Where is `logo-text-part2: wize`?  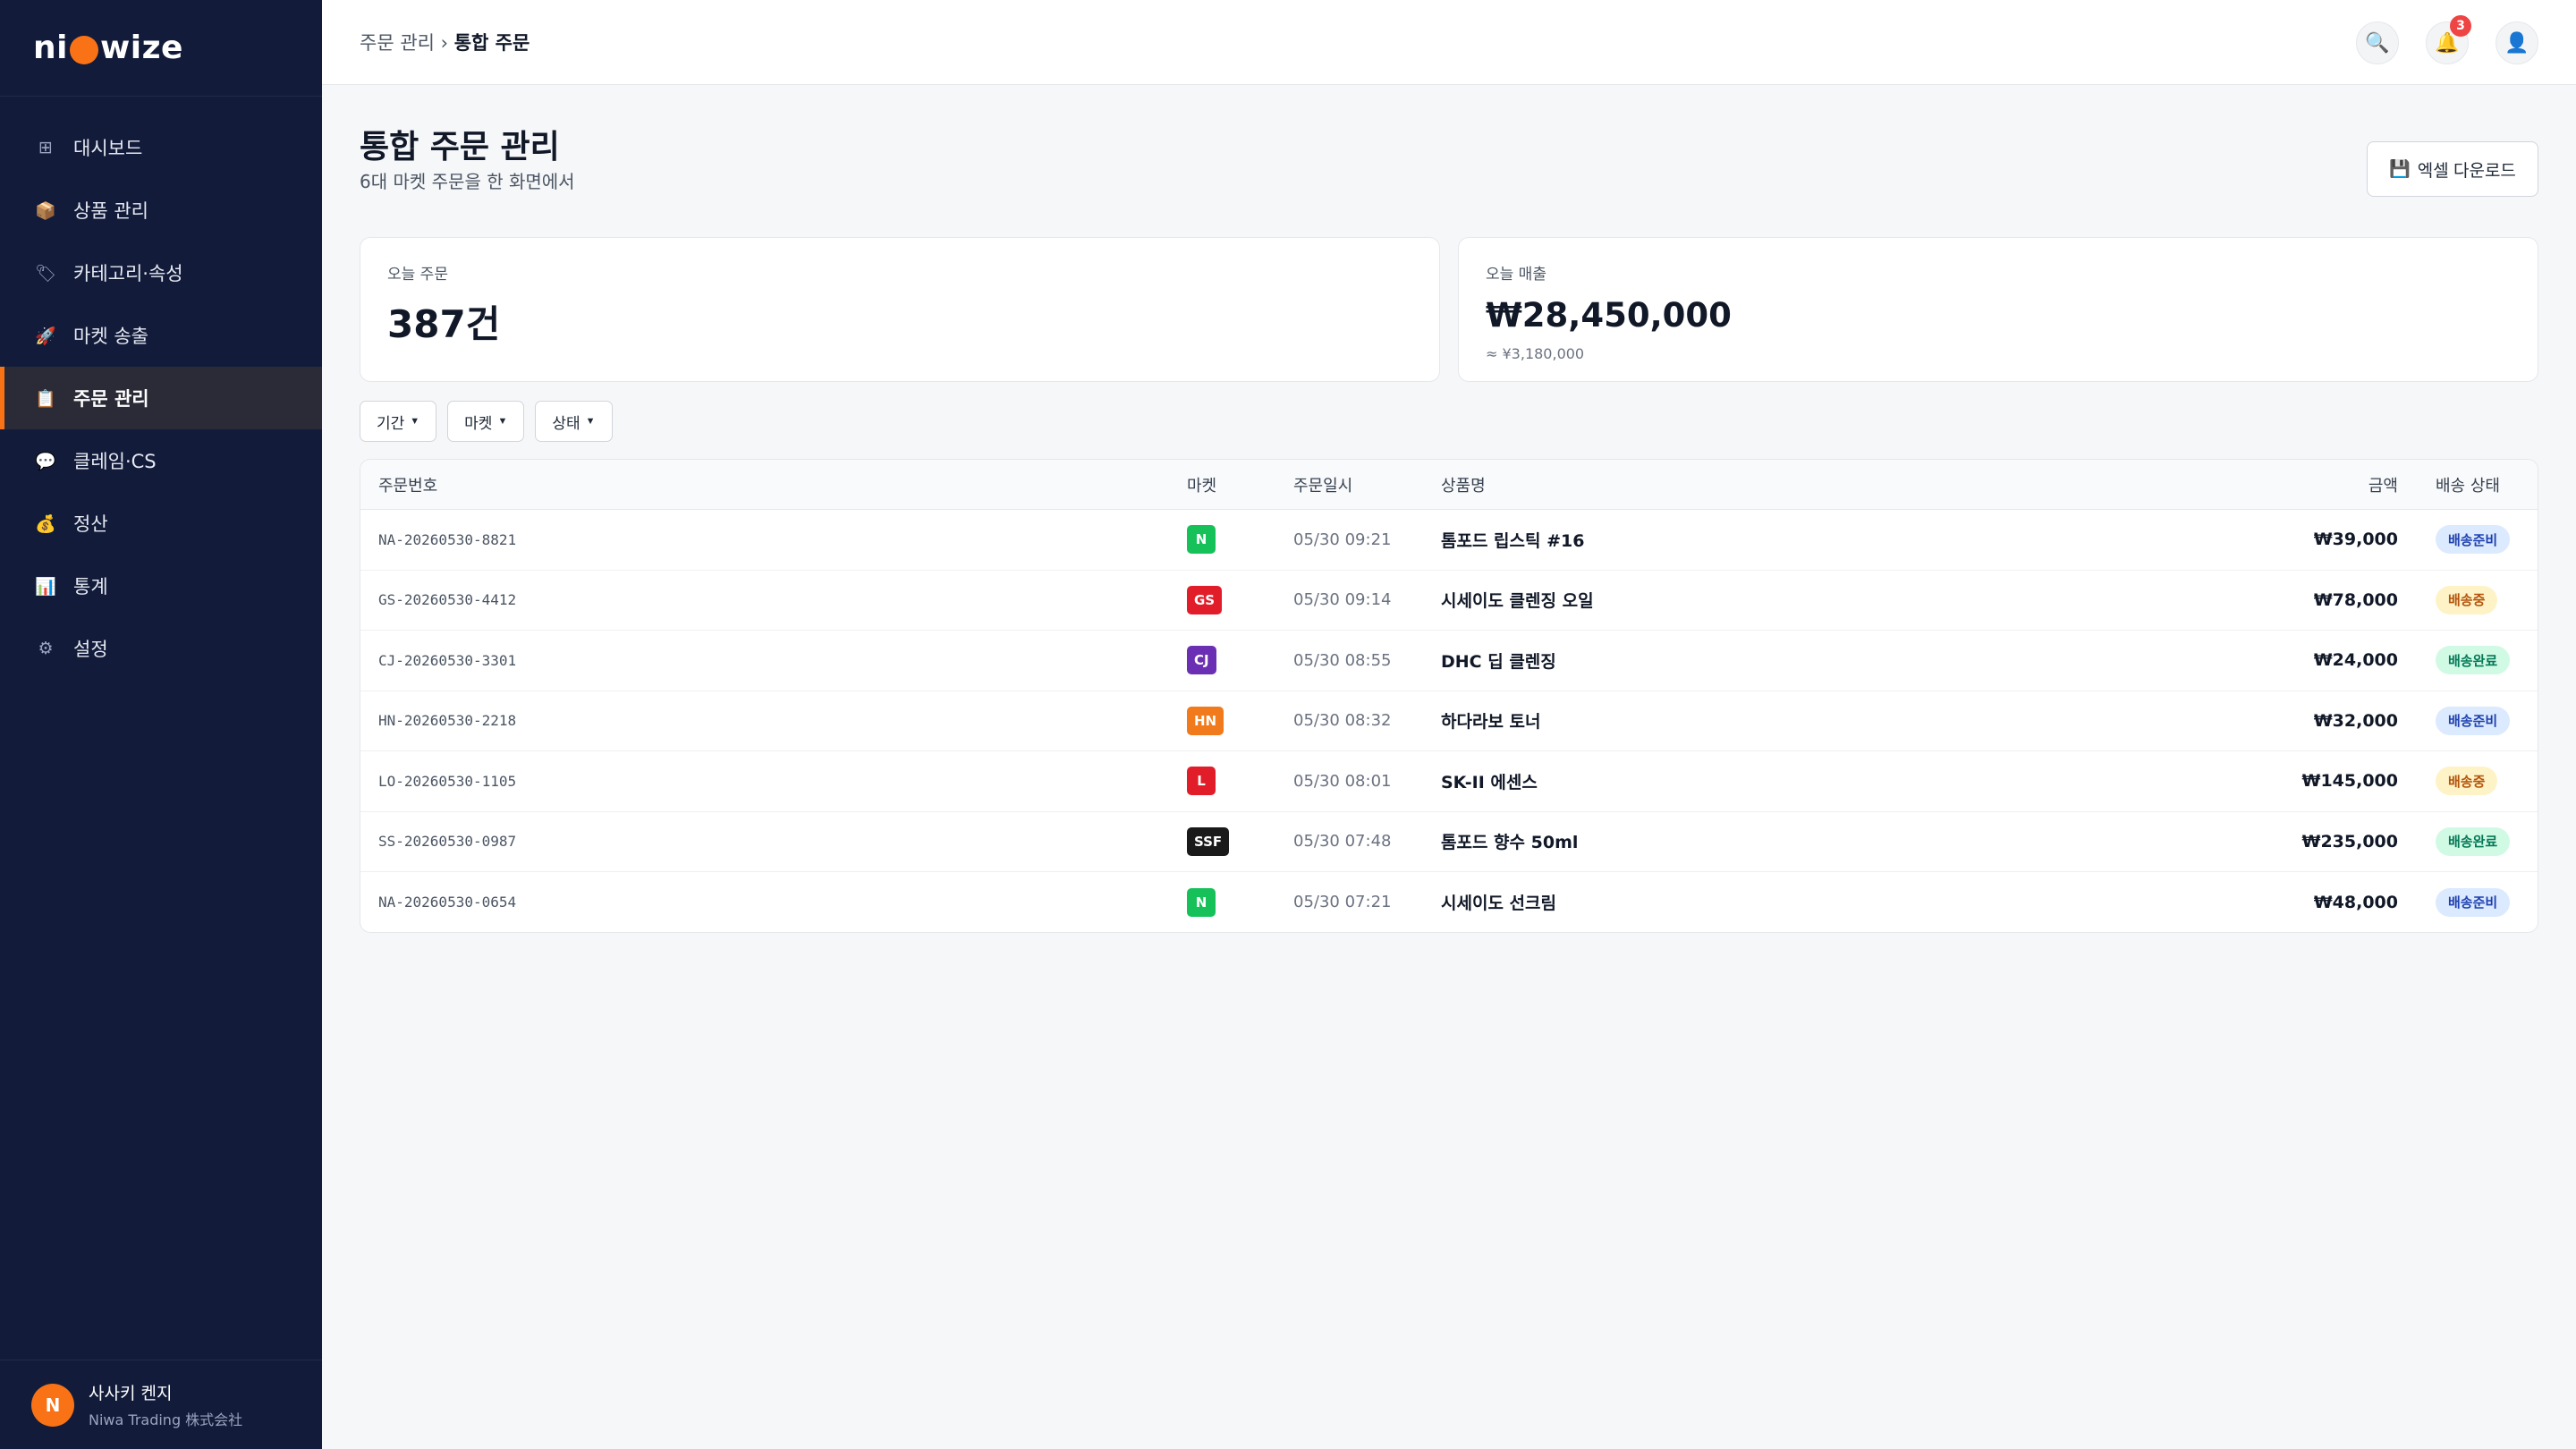
logo-text-part2: wize is located at coordinates (141, 48).